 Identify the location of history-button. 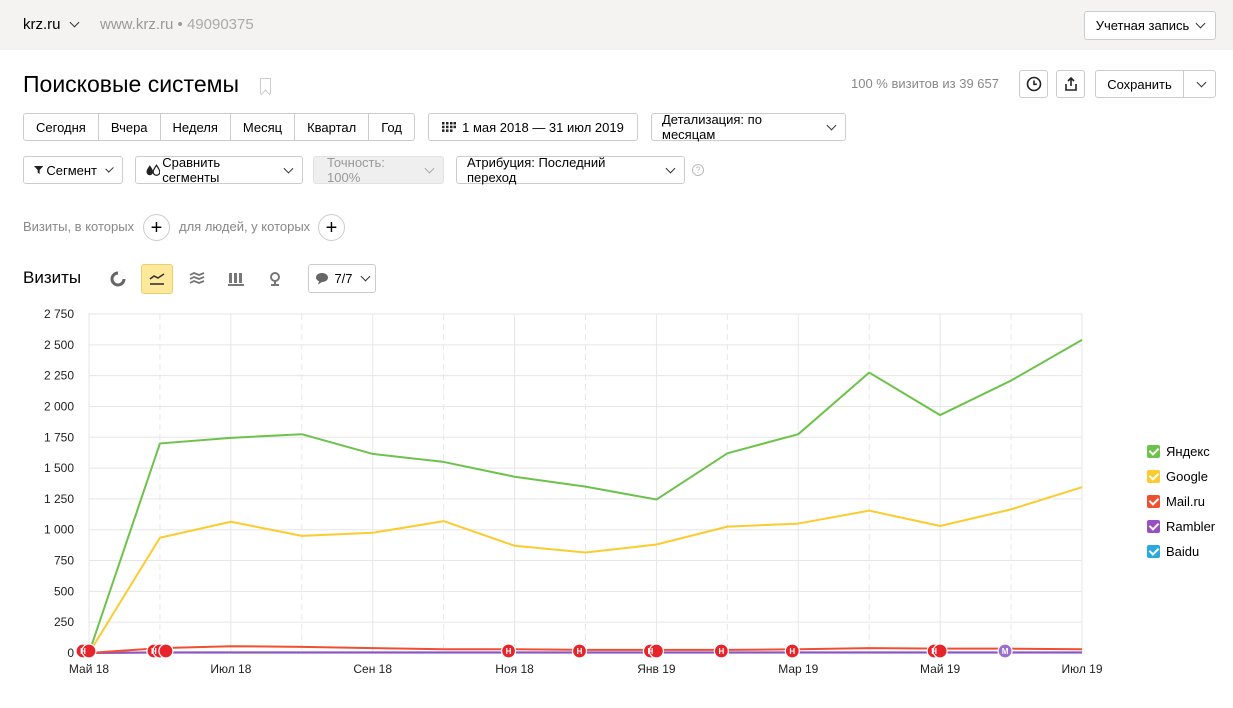
(1033, 84).